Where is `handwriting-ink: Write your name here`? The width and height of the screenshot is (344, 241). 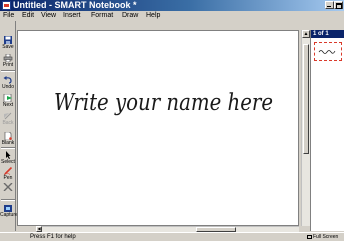 handwriting-ink: Write your name here is located at coordinates (163, 103).